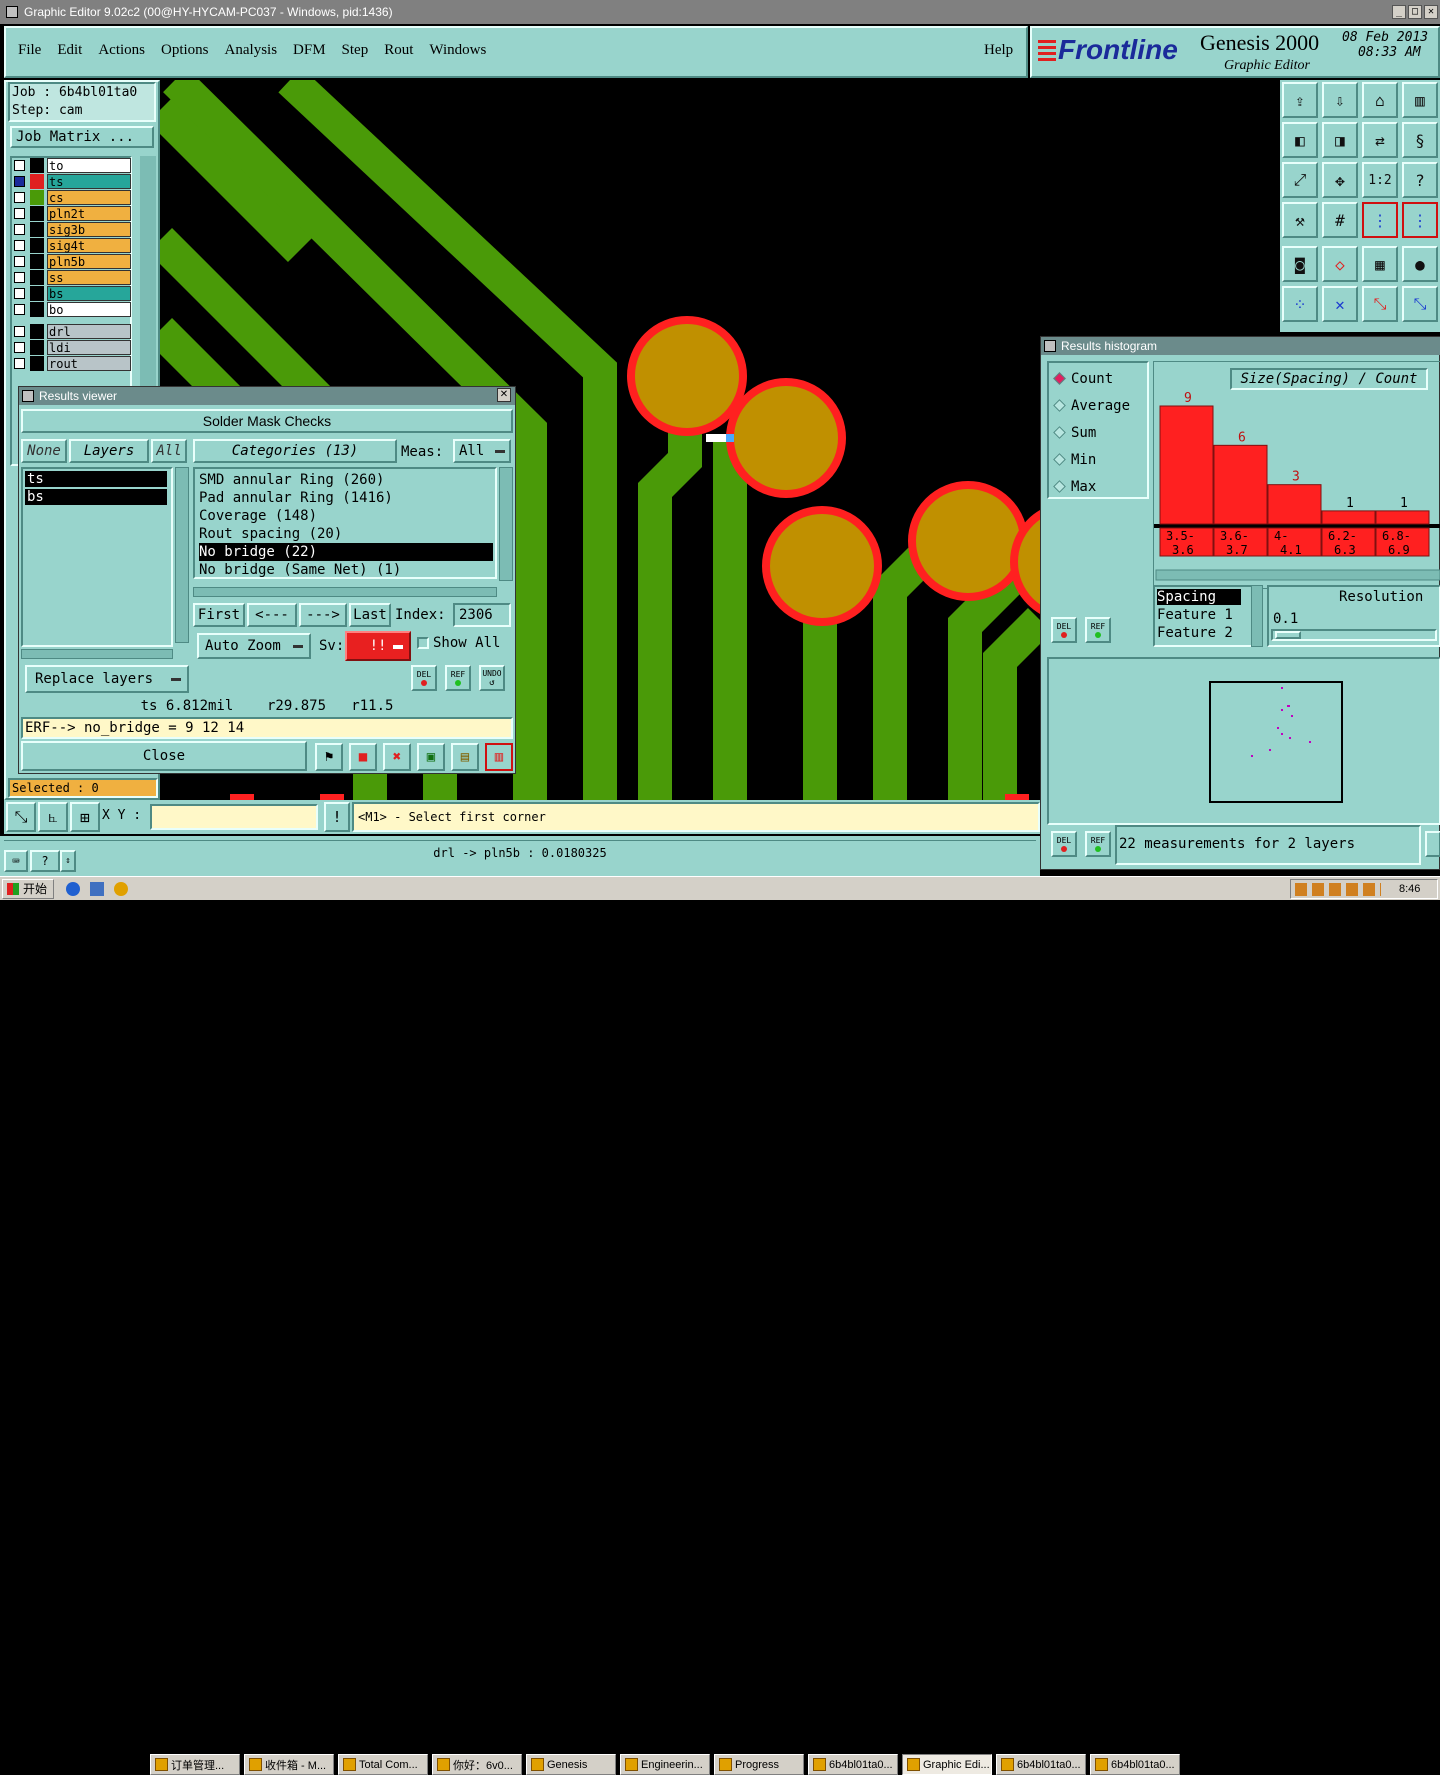  What do you see at coordinates (182, 555) in the screenshot?
I see `layer-results-scrollbar` at bounding box center [182, 555].